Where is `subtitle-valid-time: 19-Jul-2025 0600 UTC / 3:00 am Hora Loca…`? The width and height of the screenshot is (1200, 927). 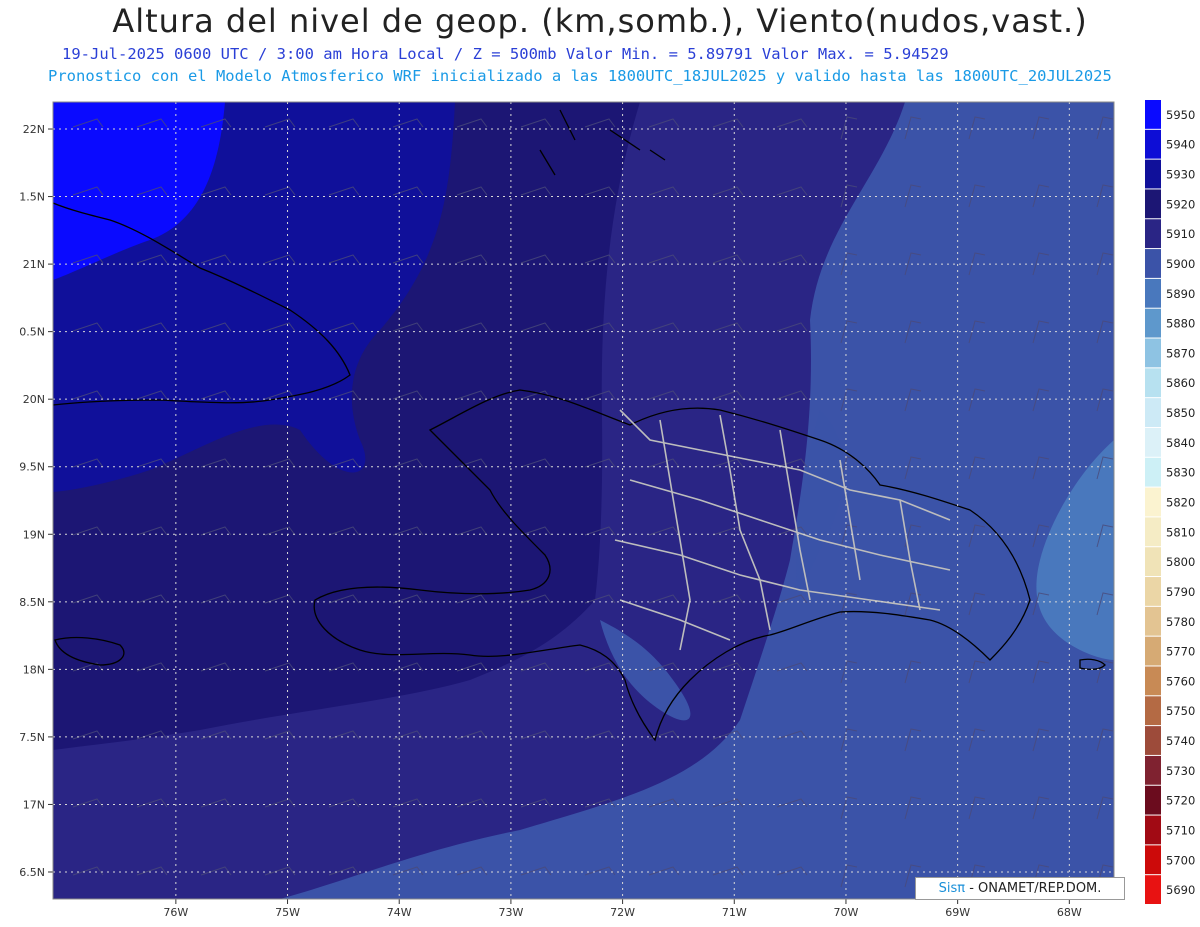 subtitle-valid-time: 19-Jul-2025 0600 UTC / 3:00 am Hora Loca… is located at coordinates (505, 54).